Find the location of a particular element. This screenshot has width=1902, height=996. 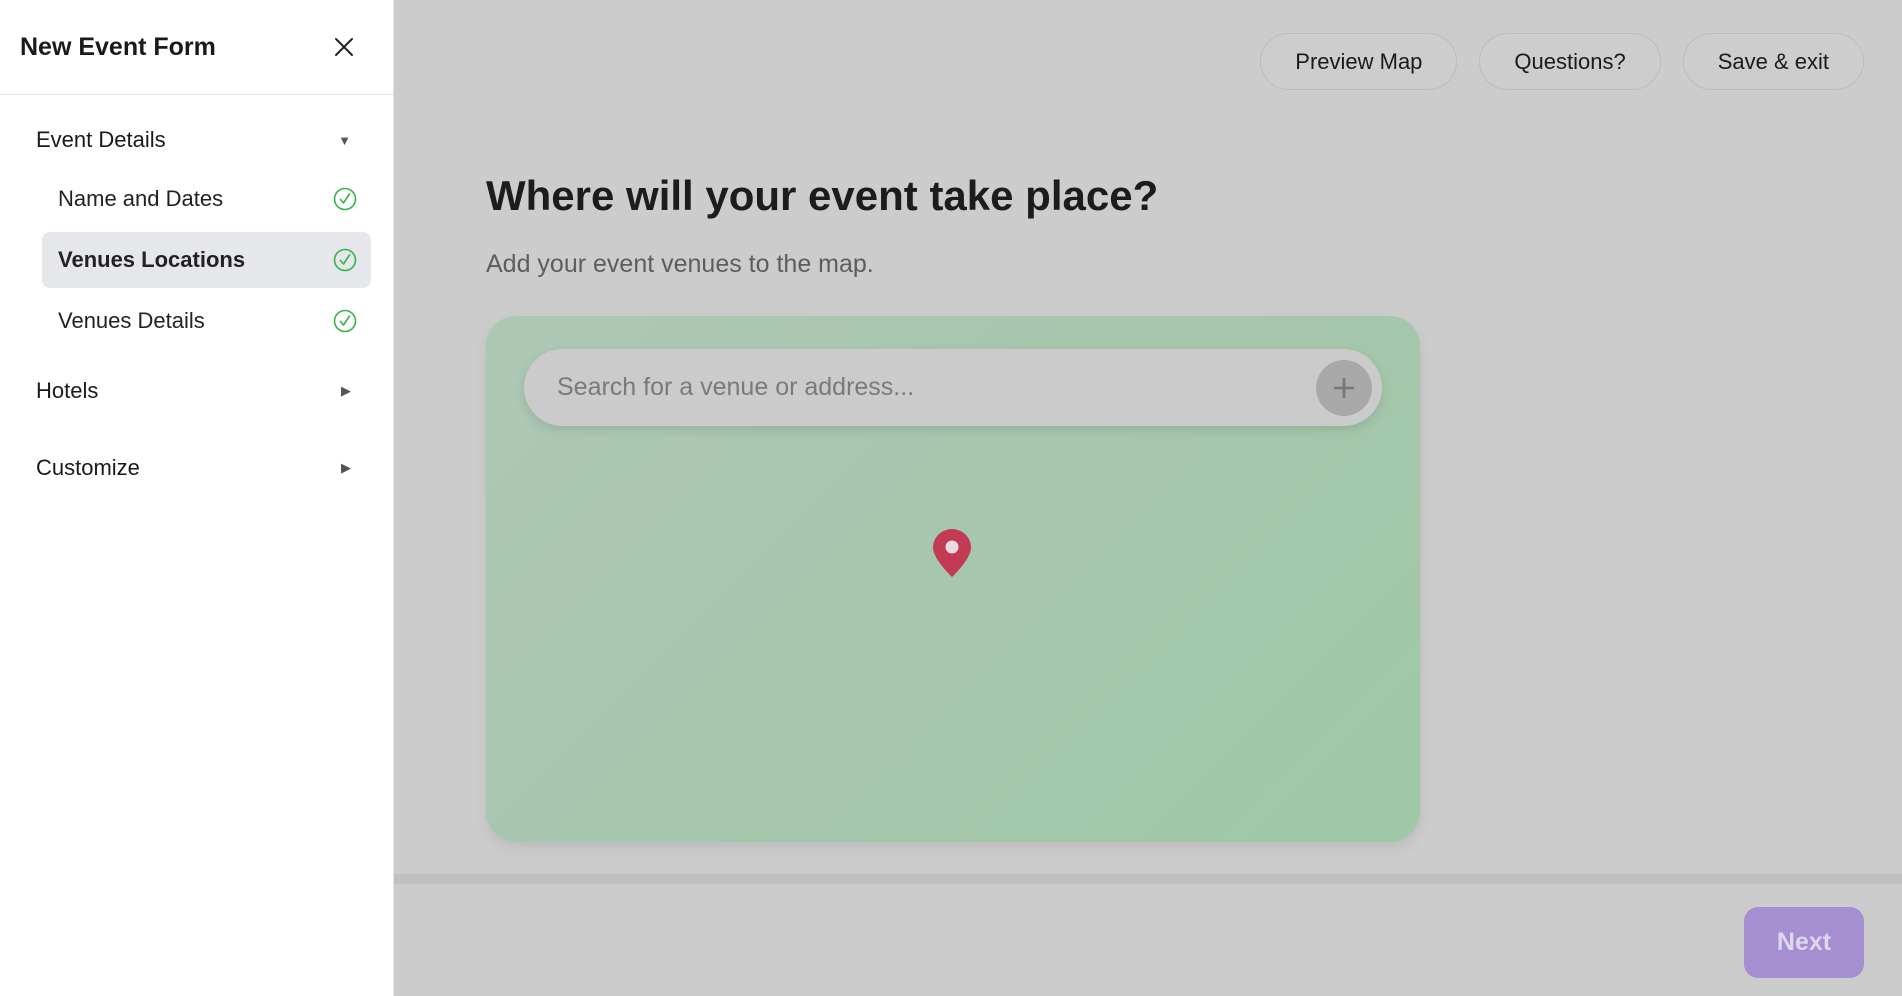

close-icon is located at coordinates (344, 47).